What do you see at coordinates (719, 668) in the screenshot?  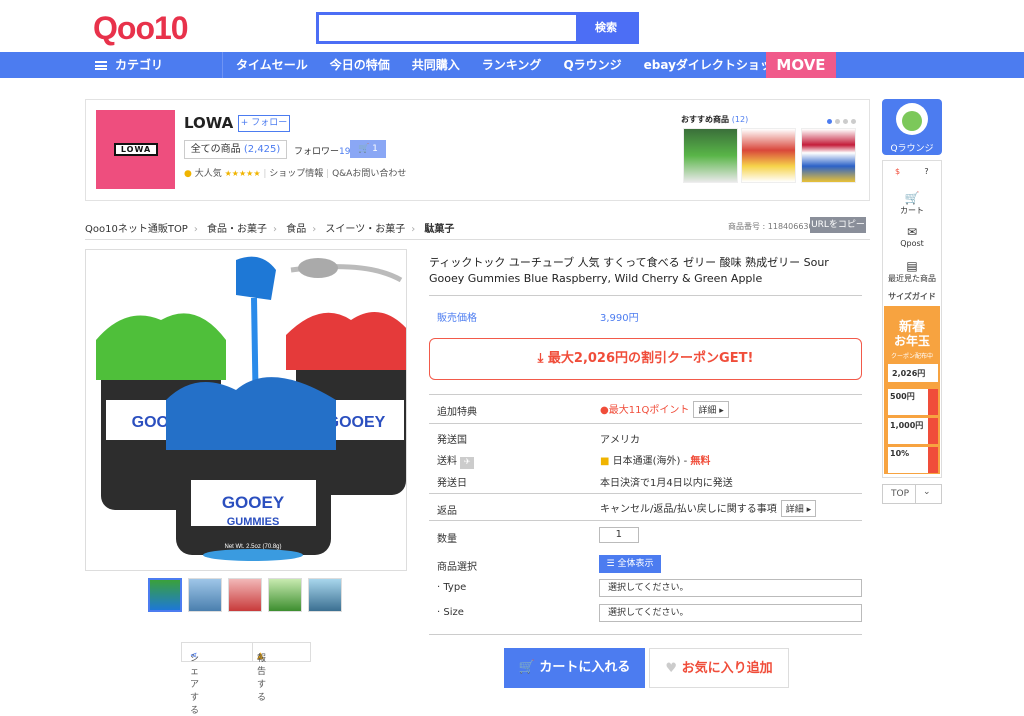 I see `add-to-favorites-button: ♥ お気に入り追加` at bounding box center [719, 668].